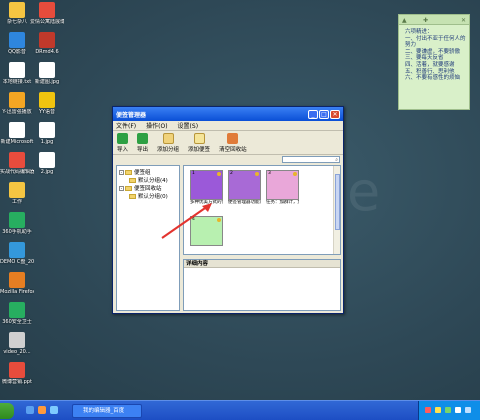  I want to click on quicklaunch-ie-icon, so click(30, 410).